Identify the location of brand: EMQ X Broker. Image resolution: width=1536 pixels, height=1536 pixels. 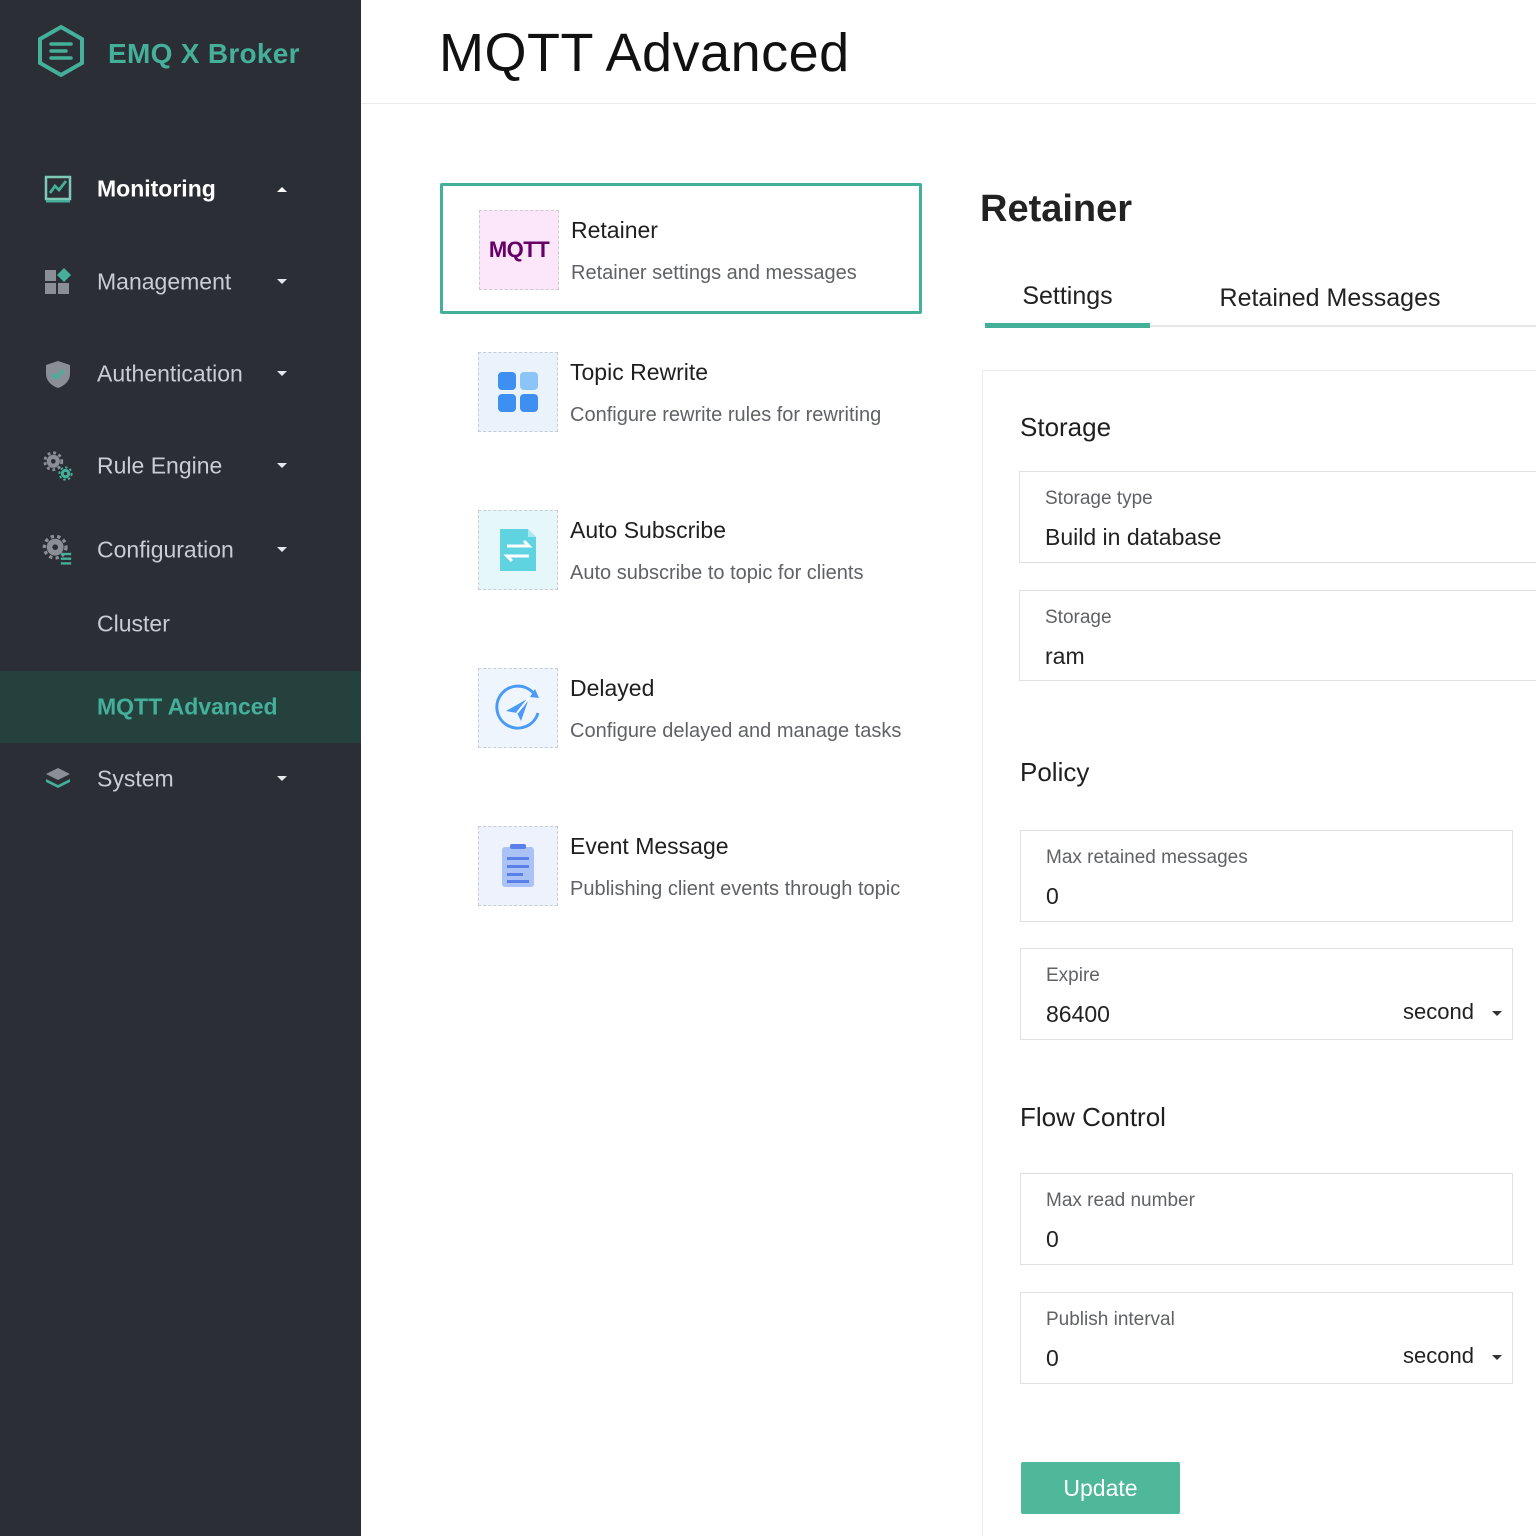
(168, 53).